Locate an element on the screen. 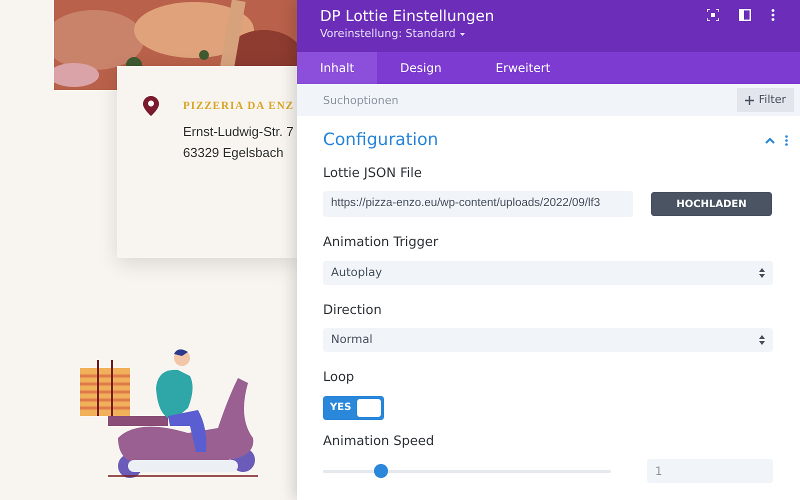 This screenshot has width=800, height=500. field-label: Animation Trigger is located at coordinates (381, 243).